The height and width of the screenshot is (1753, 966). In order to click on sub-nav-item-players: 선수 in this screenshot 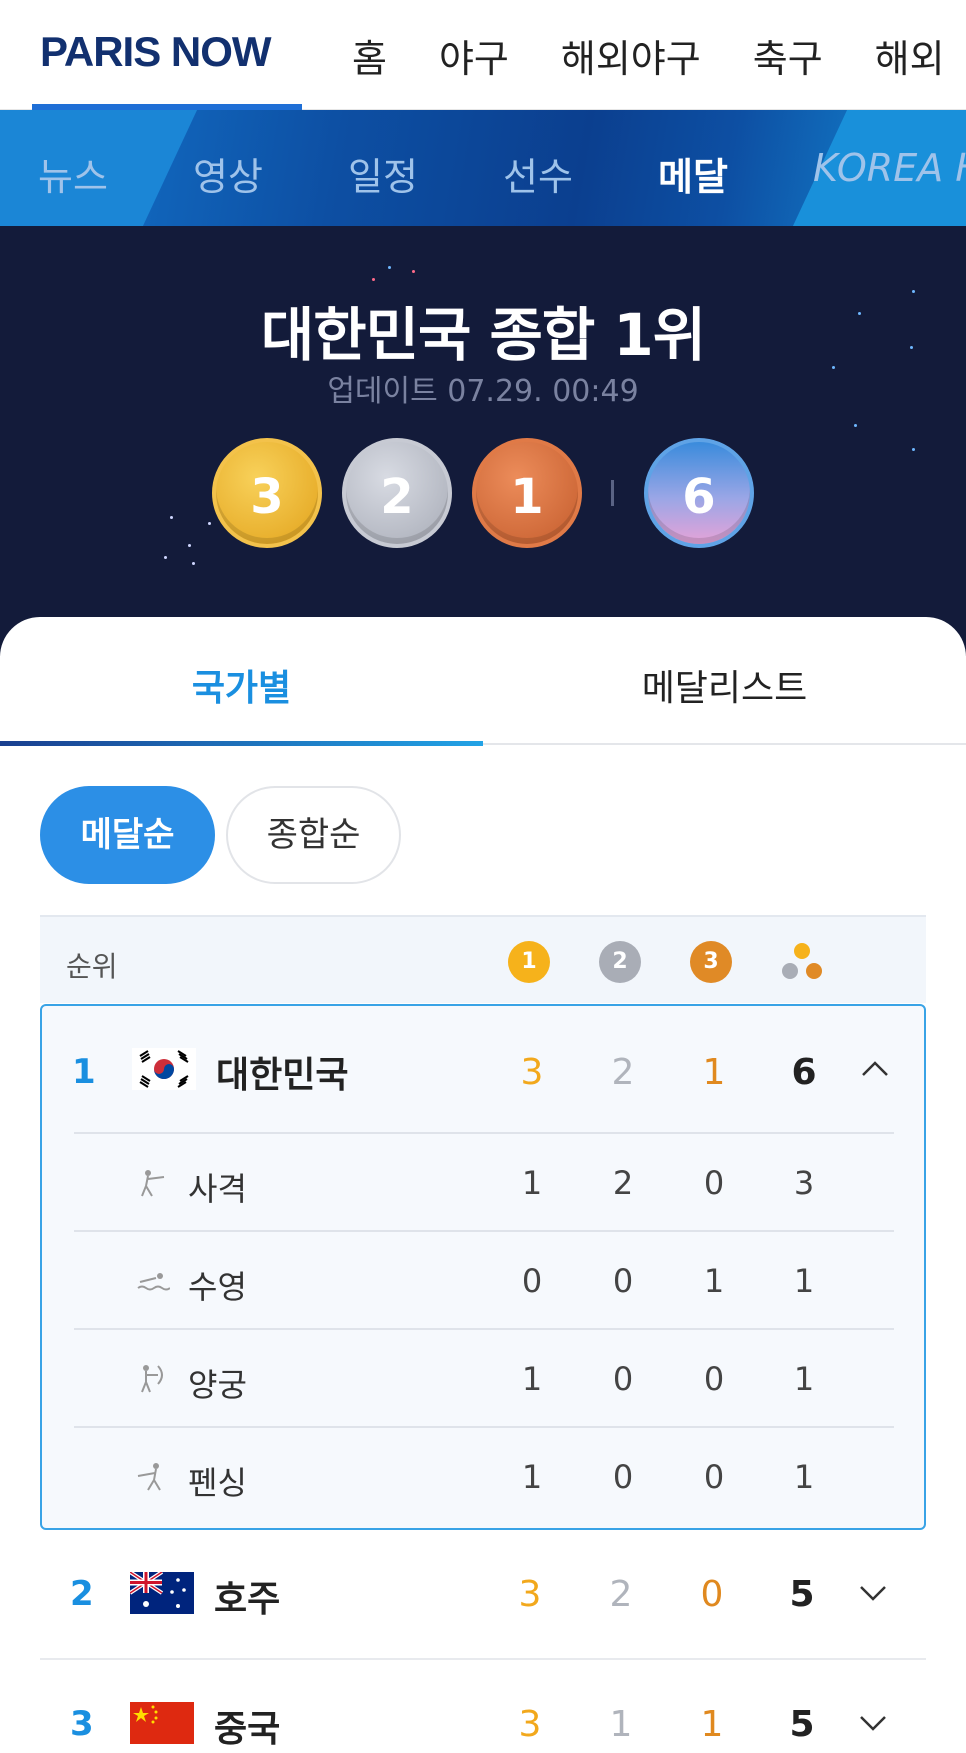, I will do `click(580, 173)`.